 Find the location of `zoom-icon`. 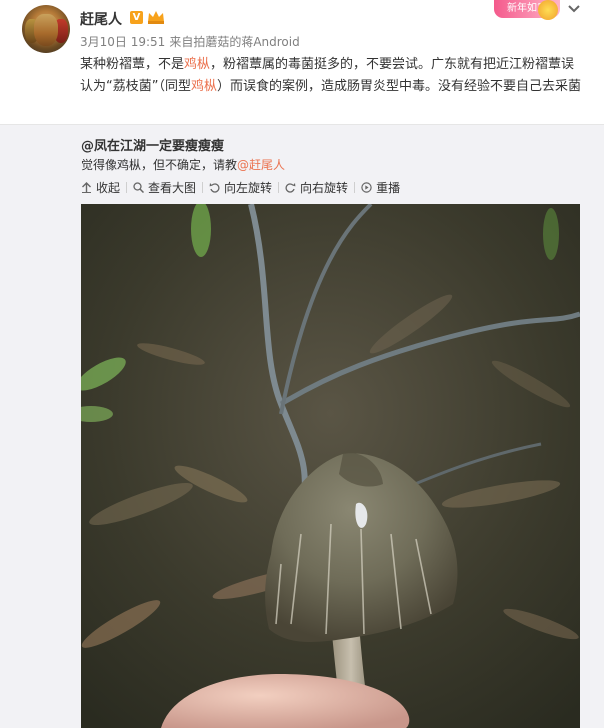

zoom-icon is located at coordinates (139, 187).